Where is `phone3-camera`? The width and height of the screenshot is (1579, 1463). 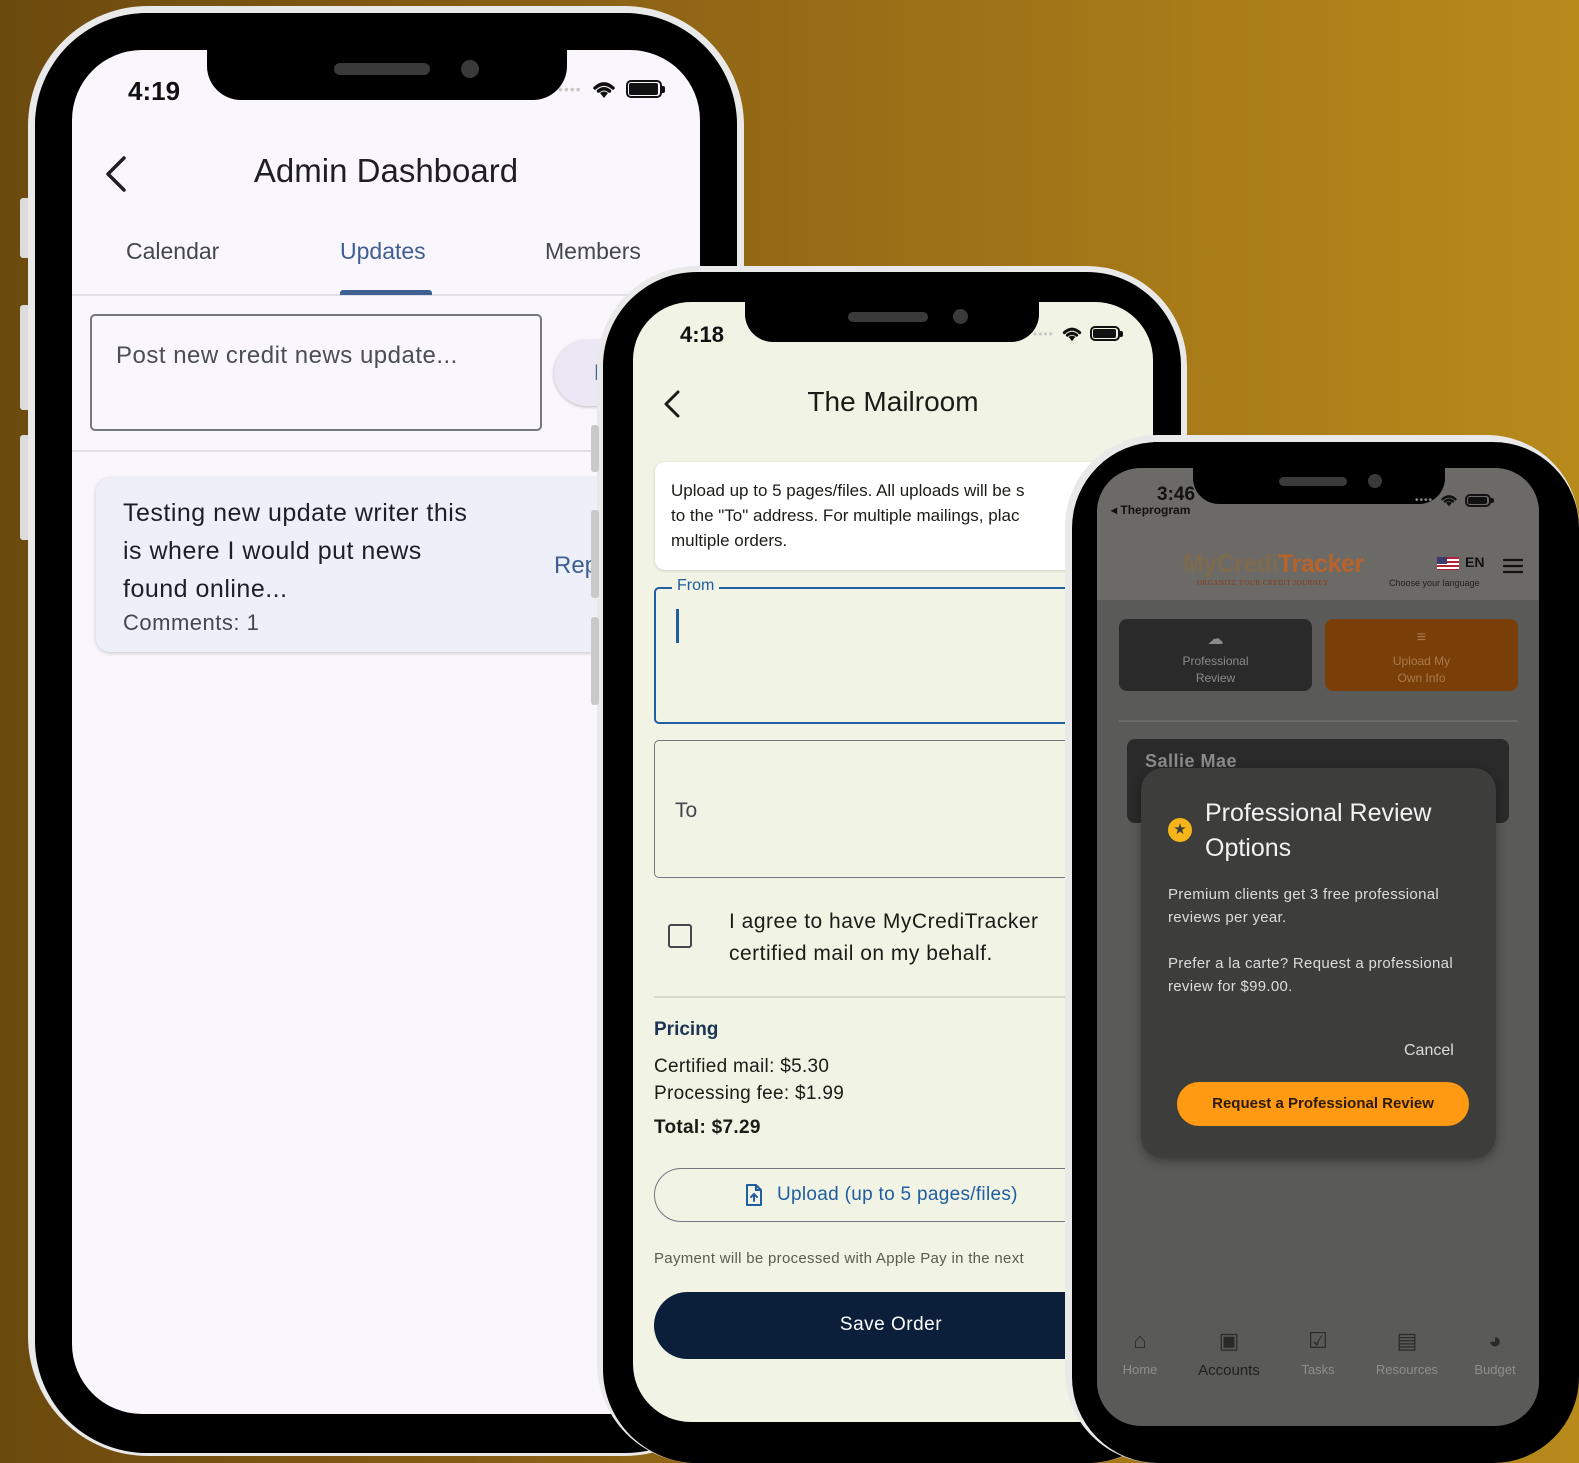
phone3-camera is located at coordinates (1375, 481).